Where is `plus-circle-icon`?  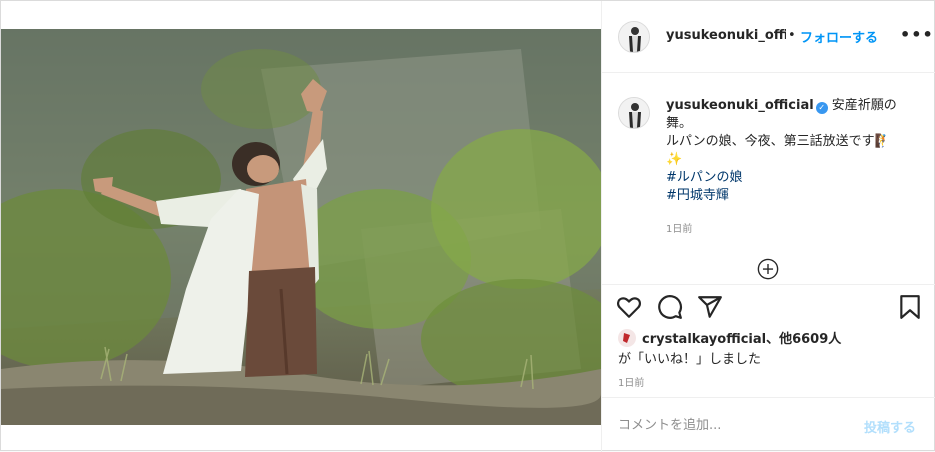 plus-circle-icon is located at coordinates (768, 269).